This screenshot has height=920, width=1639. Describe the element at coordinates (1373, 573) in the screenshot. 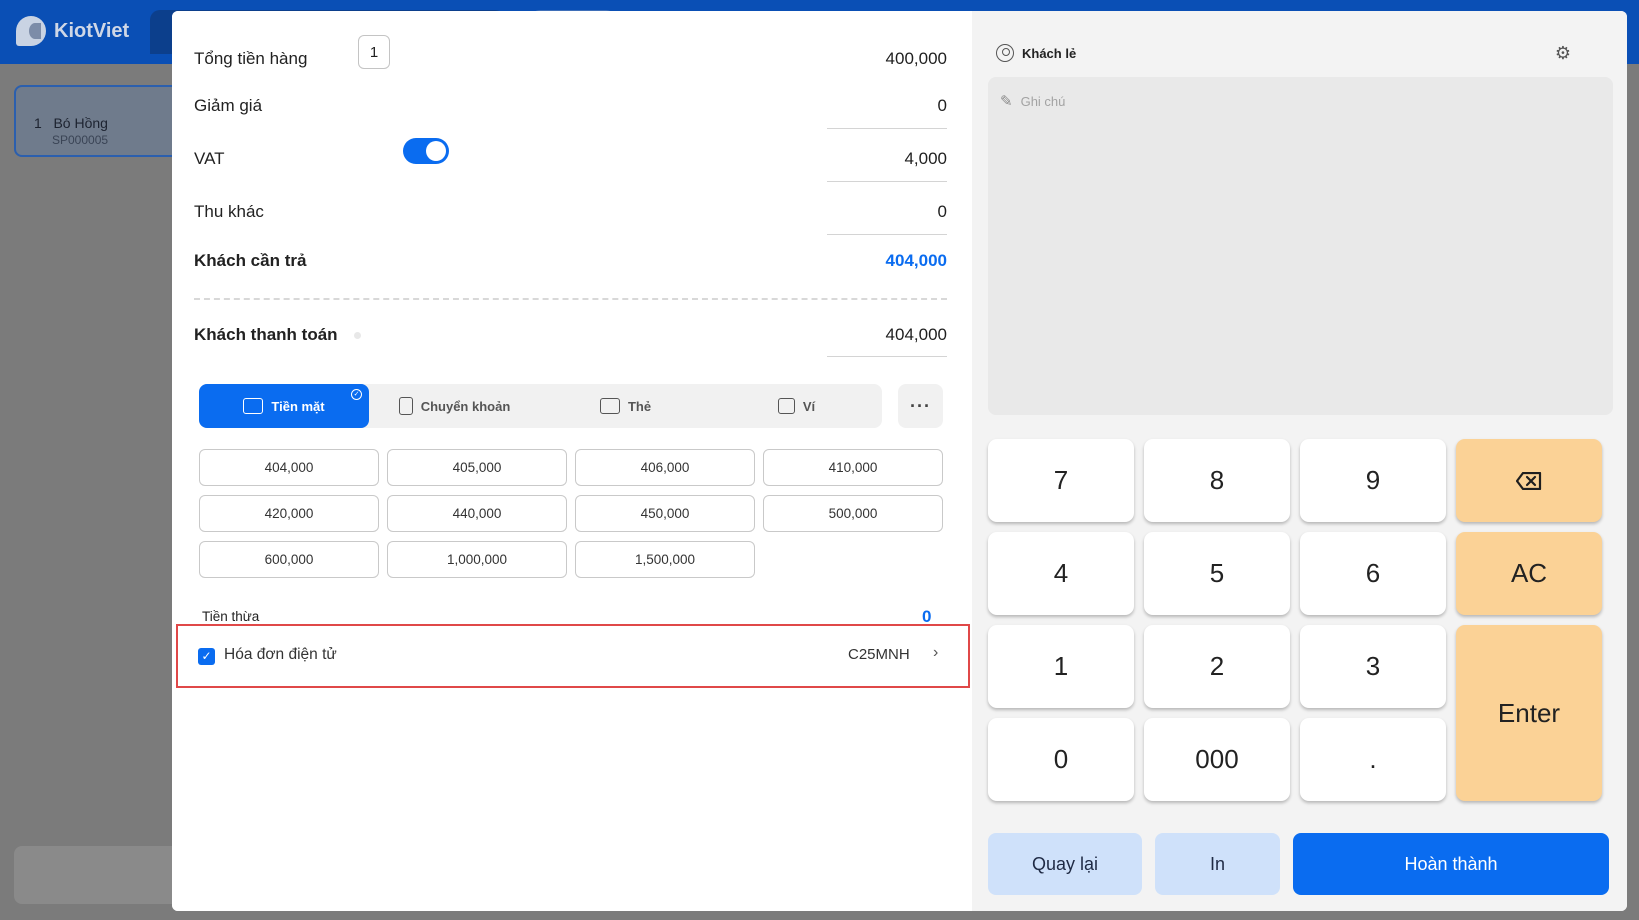

I see `key-6: 6` at that location.